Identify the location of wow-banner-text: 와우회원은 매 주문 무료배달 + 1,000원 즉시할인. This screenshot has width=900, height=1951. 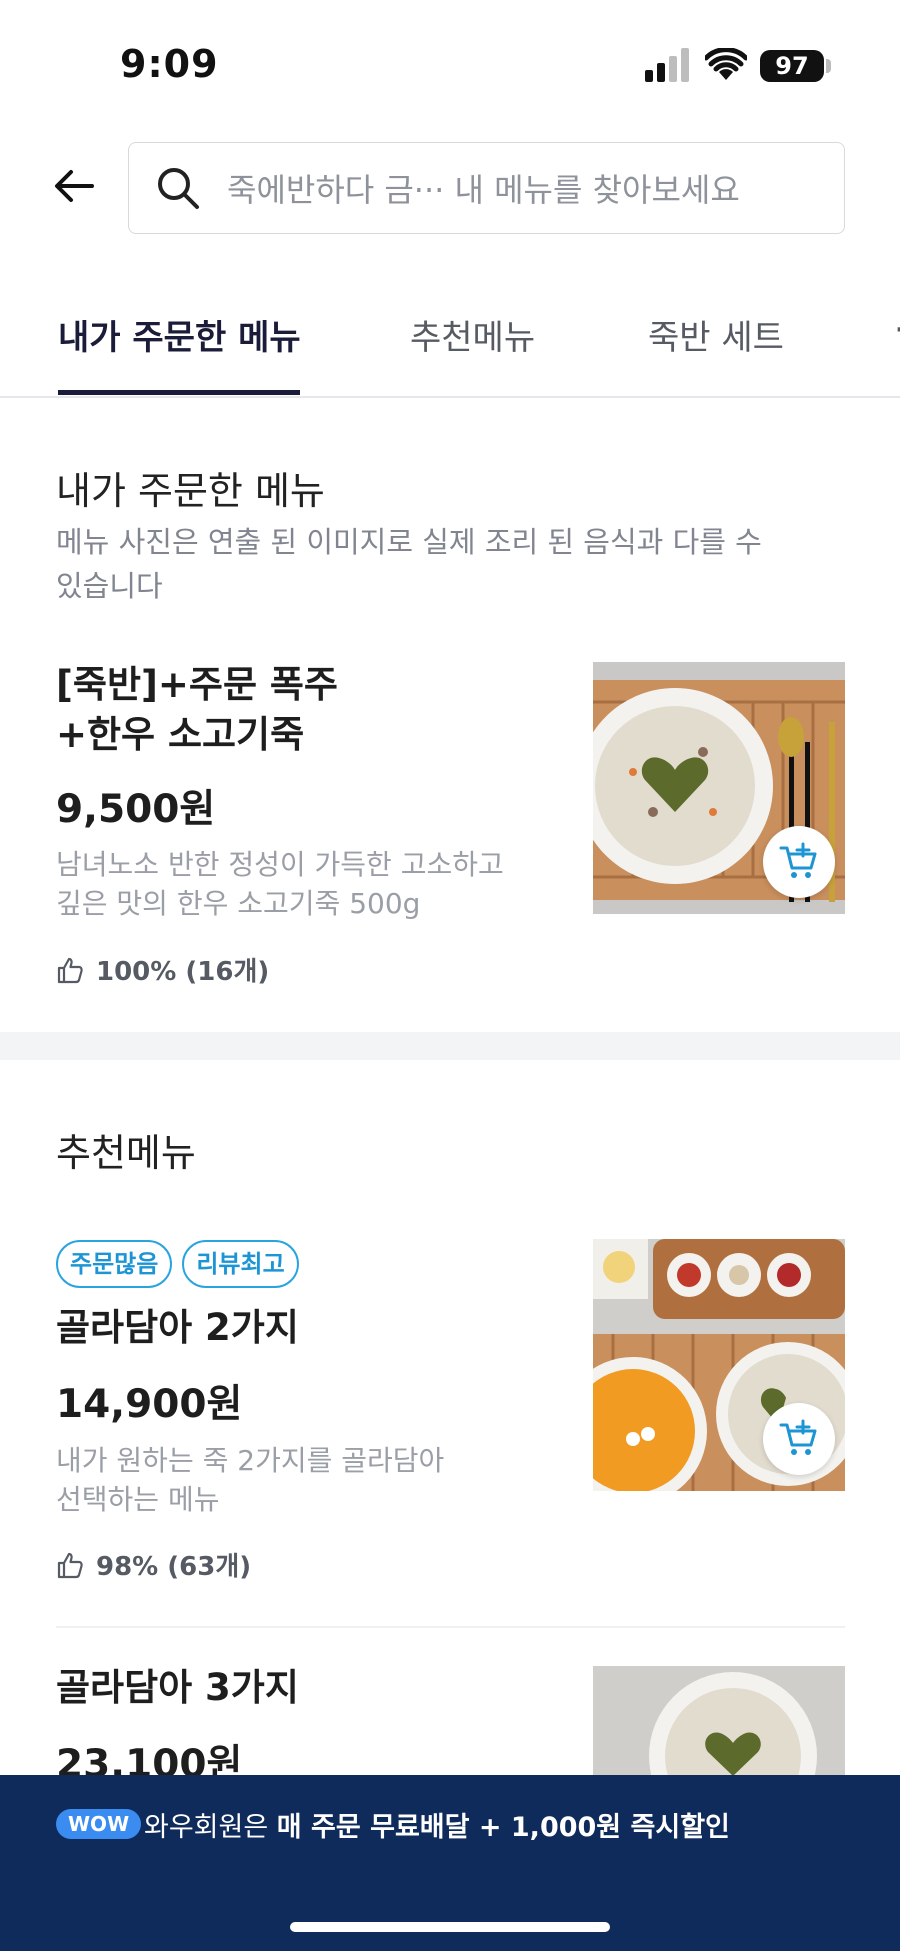
(437, 1824).